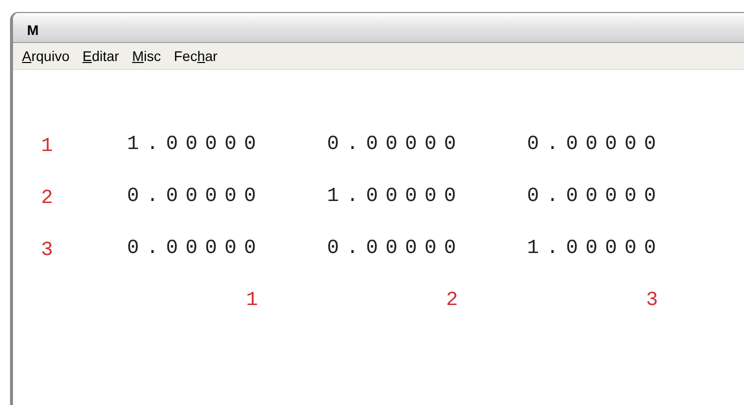  What do you see at coordinates (101, 56) in the screenshot?
I see `menu-item: Editar` at bounding box center [101, 56].